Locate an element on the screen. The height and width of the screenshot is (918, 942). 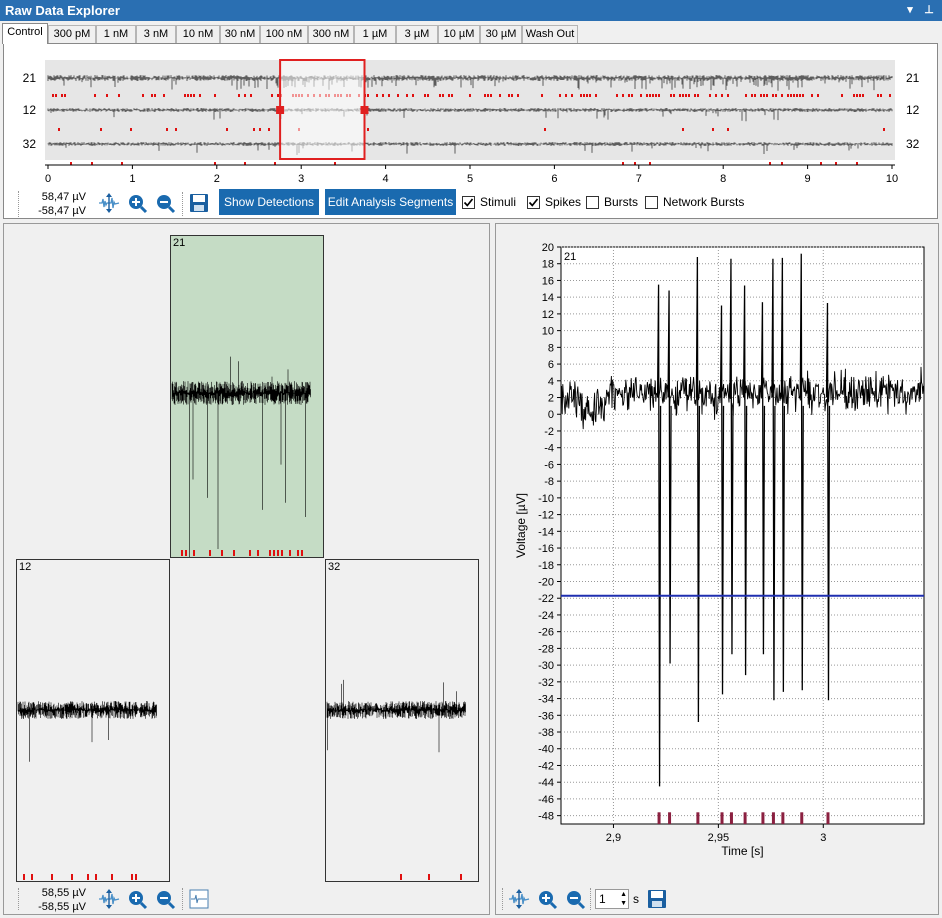
y-tick-label: 10 is located at coordinates (548, 332).